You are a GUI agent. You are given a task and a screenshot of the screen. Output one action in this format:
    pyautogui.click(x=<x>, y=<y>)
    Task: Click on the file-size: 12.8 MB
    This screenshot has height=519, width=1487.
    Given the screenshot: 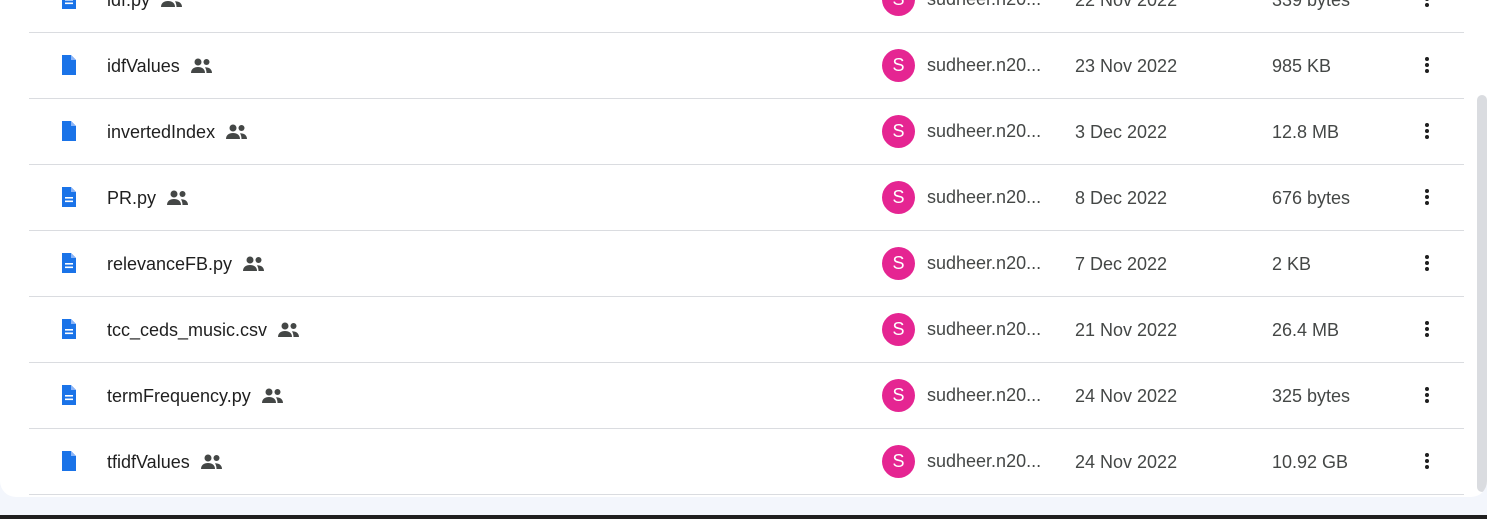 What is the action you would take?
    pyautogui.click(x=1306, y=132)
    